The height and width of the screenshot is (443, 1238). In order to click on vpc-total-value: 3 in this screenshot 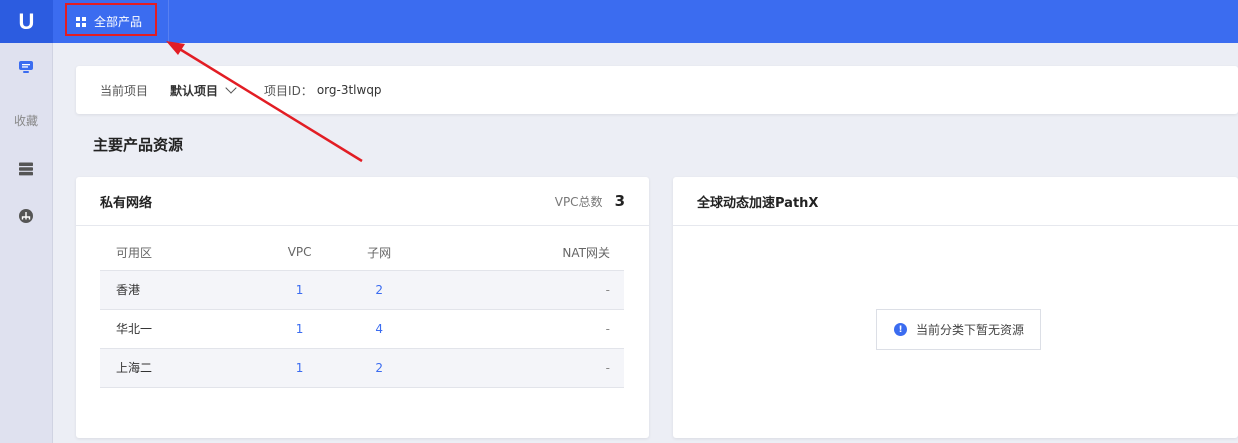, I will do `click(619, 201)`.